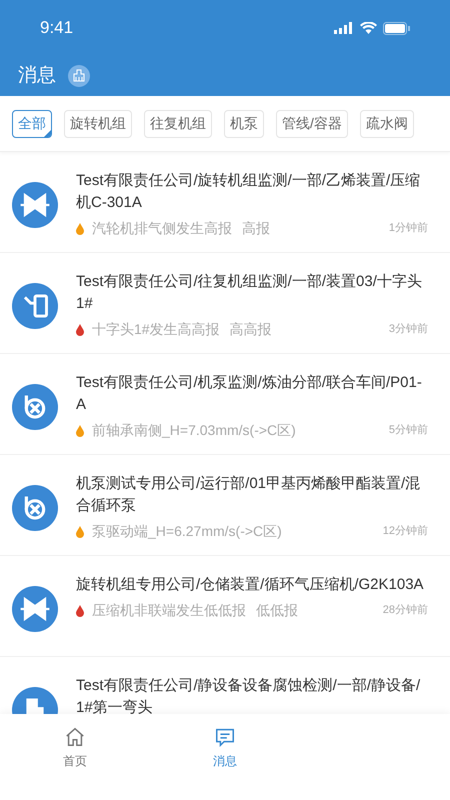 This screenshot has height=800, width=450. Describe the element at coordinates (75, 757) in the screenshot. I see `tab-bar-item: 首页` at that location.